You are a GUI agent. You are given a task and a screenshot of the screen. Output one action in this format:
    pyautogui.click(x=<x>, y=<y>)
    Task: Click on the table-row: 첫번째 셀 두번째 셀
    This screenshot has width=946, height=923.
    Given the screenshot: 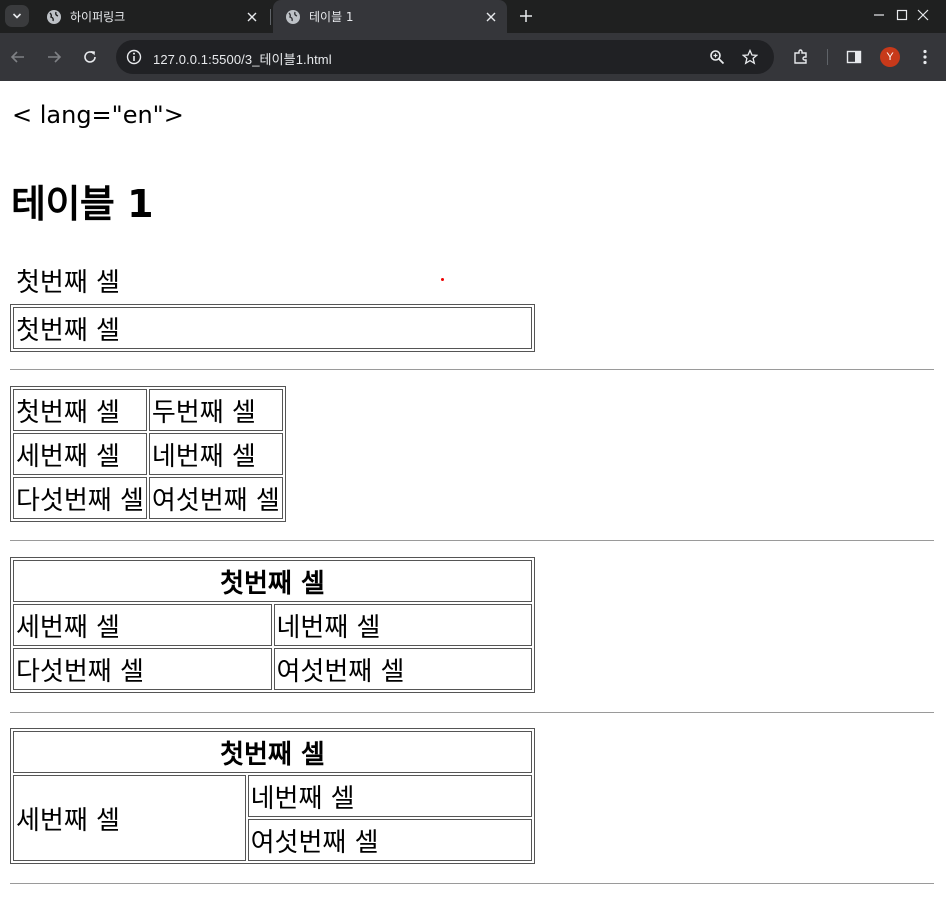 What is the action you would take?
    pyautogui.click(x=148, y=410)
    